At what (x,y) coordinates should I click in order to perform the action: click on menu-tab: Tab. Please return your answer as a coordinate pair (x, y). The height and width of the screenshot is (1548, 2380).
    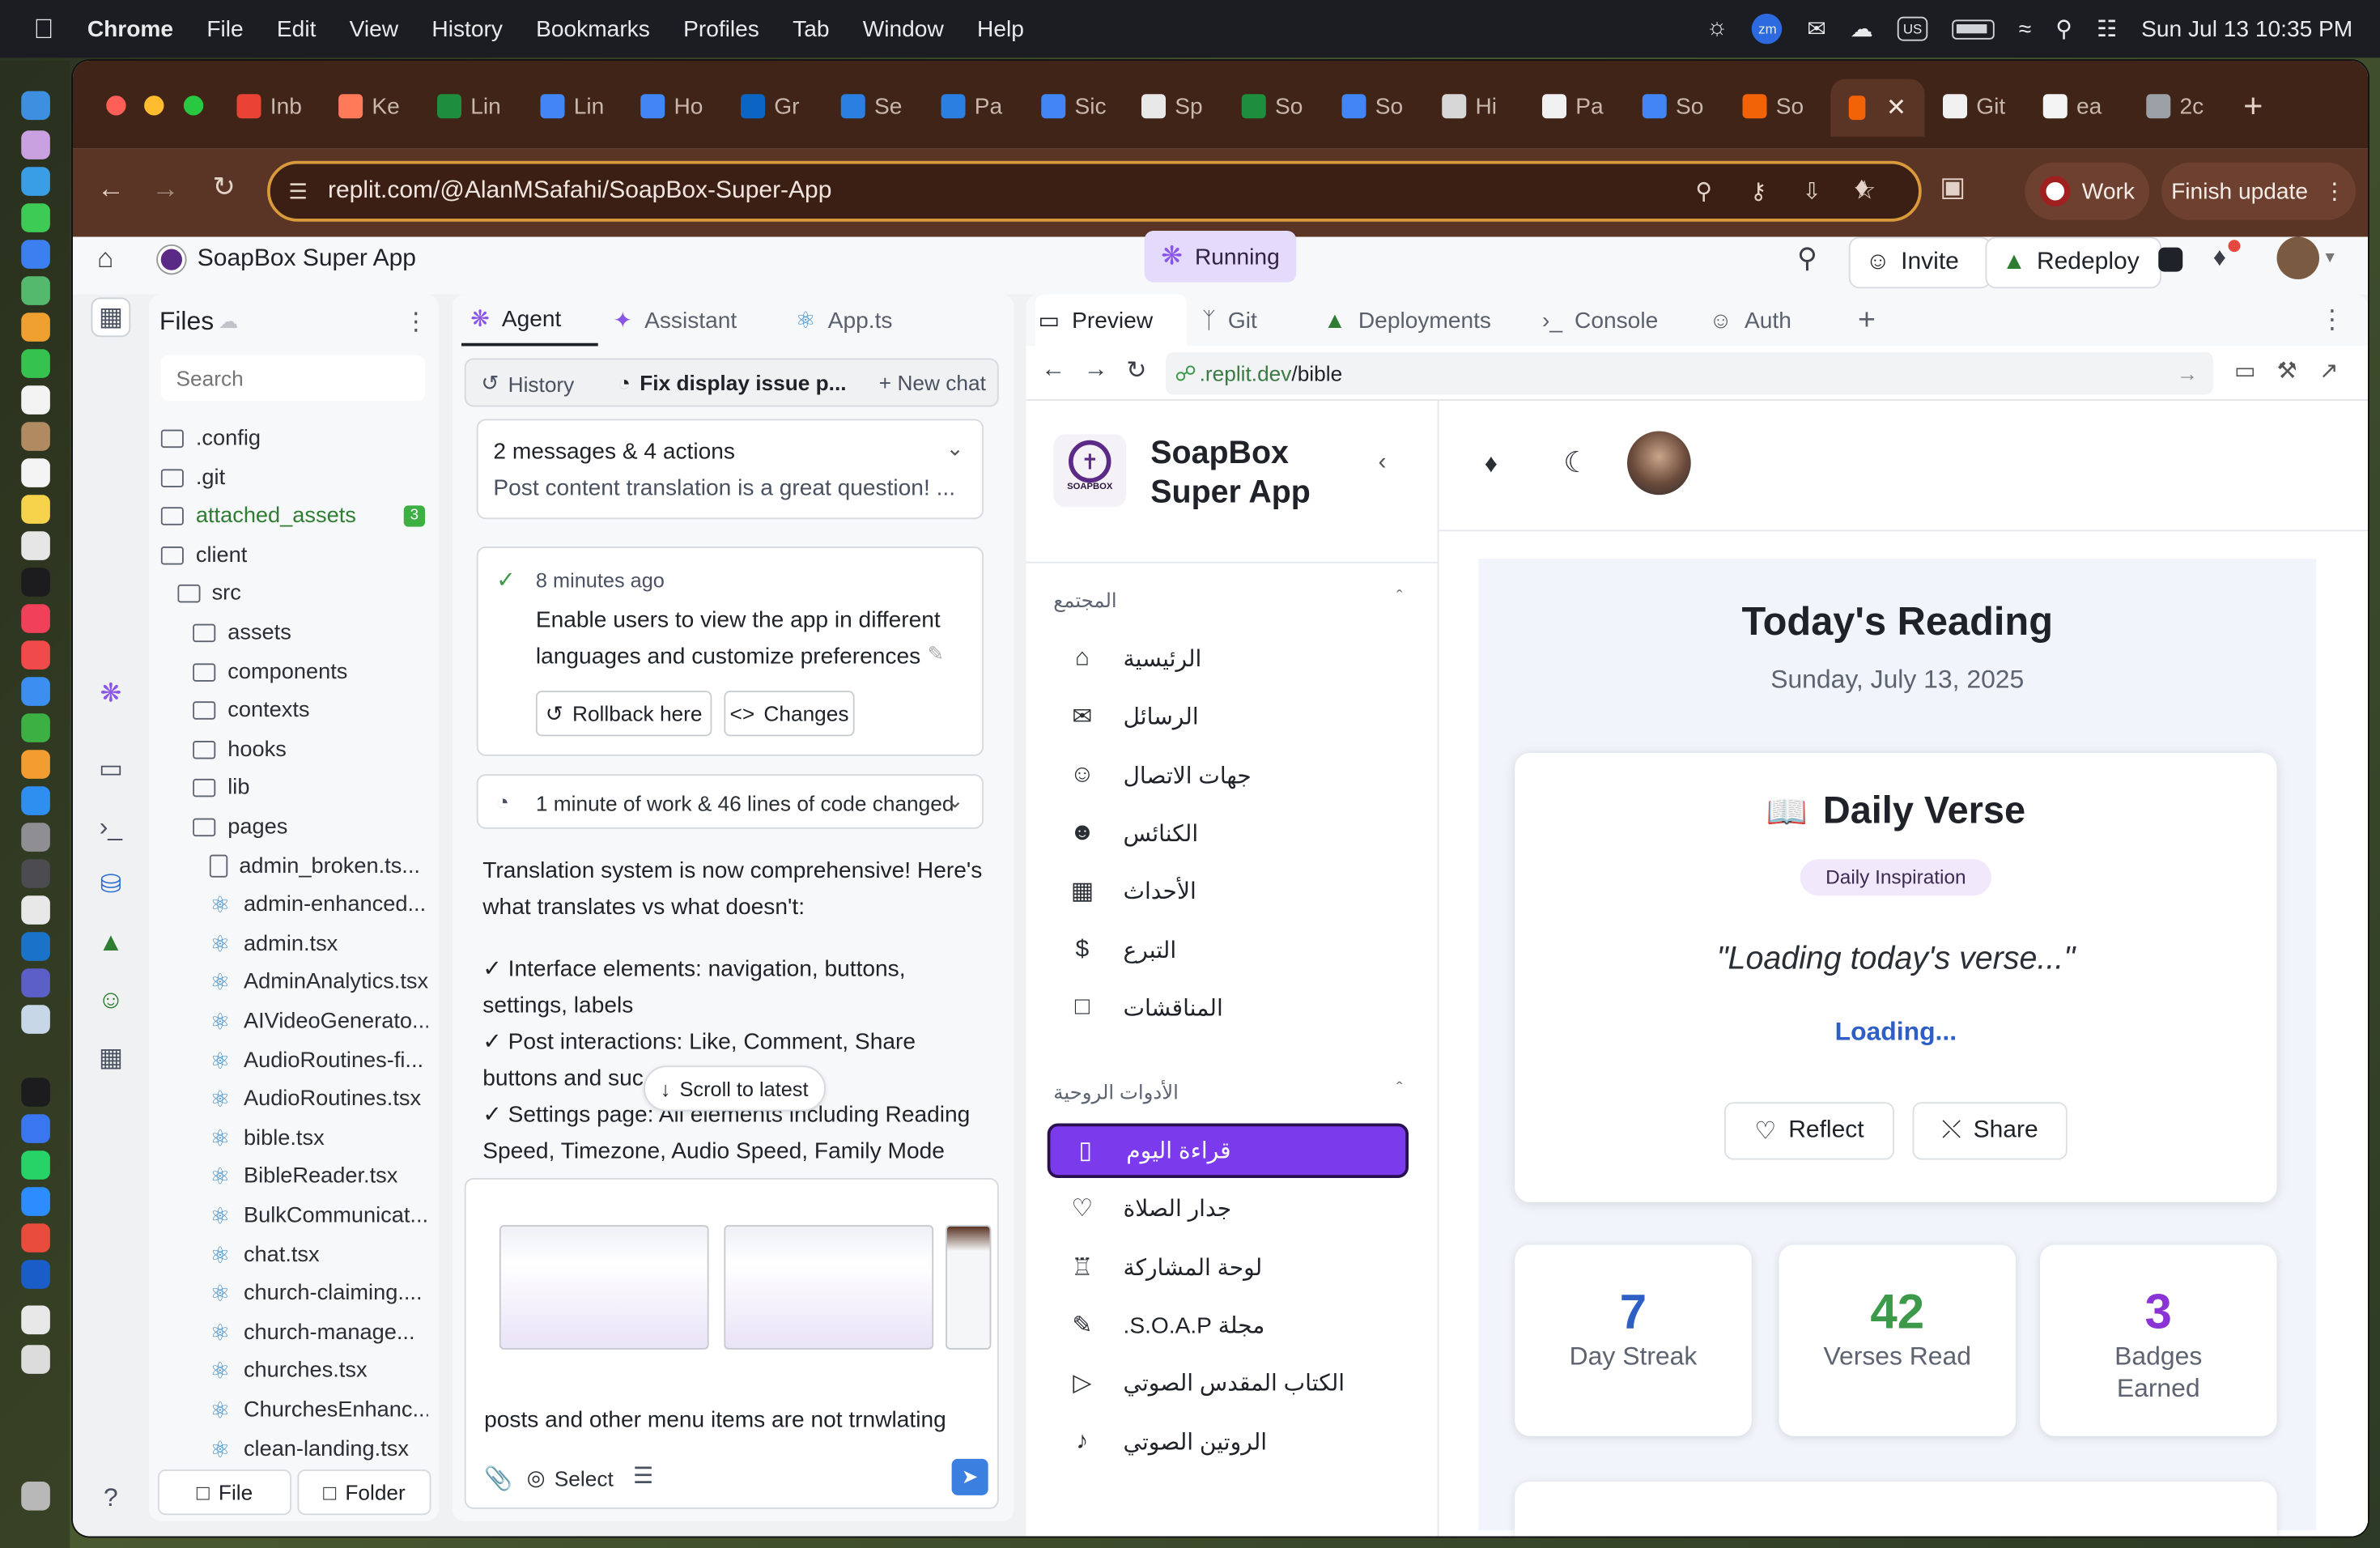
    Looking at the image, I should click on (811, 29).